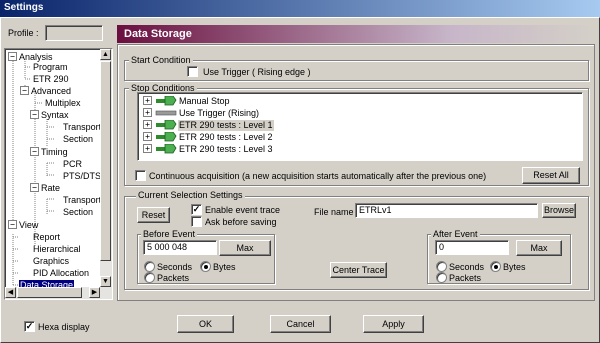 This screenshot has width=600, height=343. What do you see at coordinates (196, 209) in the screenshot?
I see `enable-trace-checkbox: ✓` at bounding box center [196, 209].